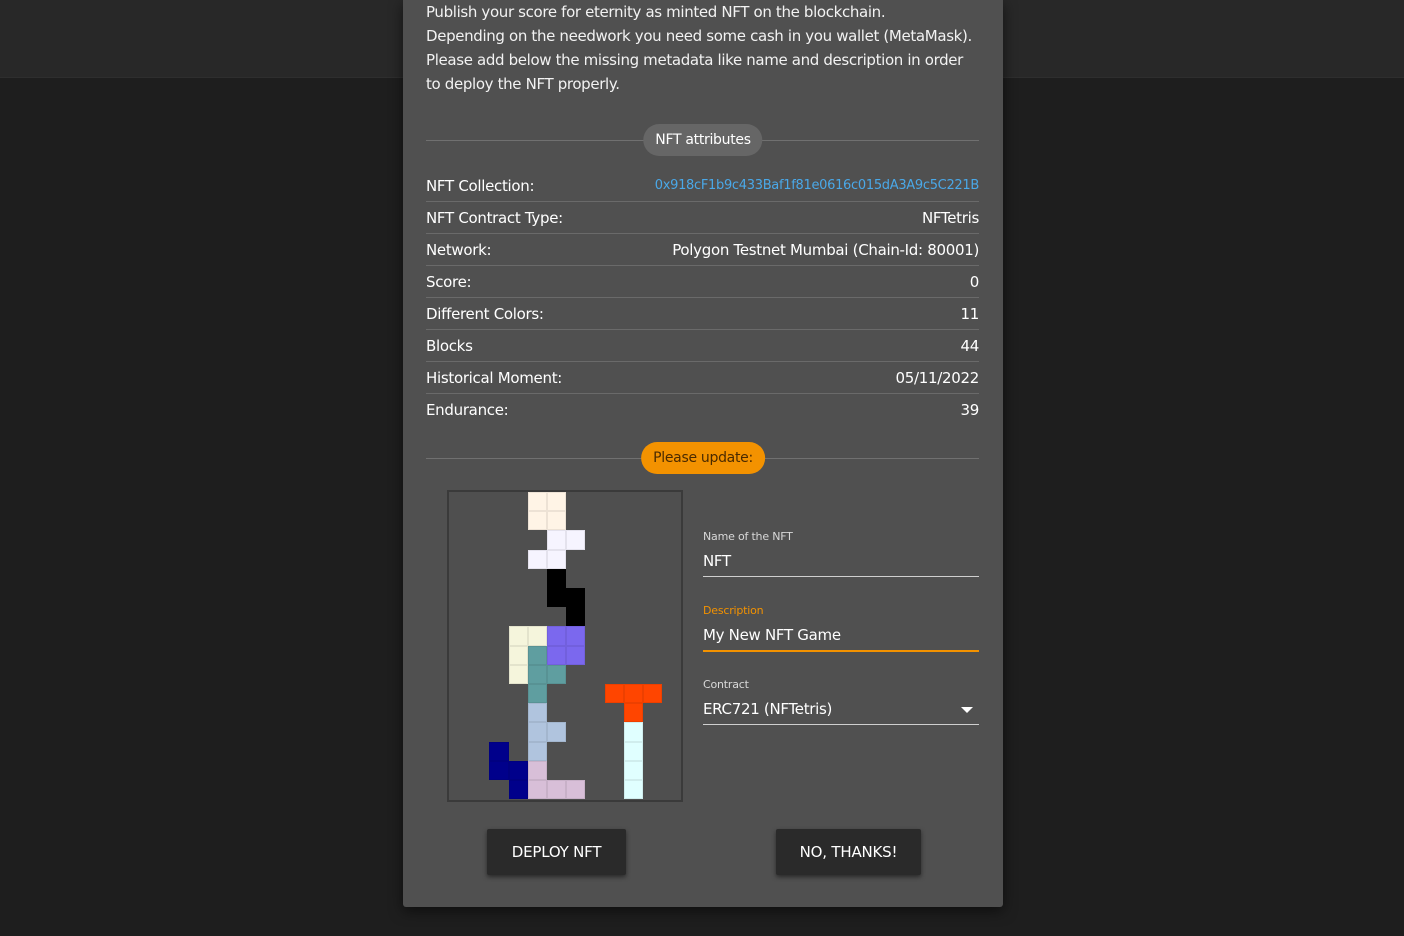  Describe the element at coordinates (970, 409) in the screenshot. I see `attr-value: 39` at that location.